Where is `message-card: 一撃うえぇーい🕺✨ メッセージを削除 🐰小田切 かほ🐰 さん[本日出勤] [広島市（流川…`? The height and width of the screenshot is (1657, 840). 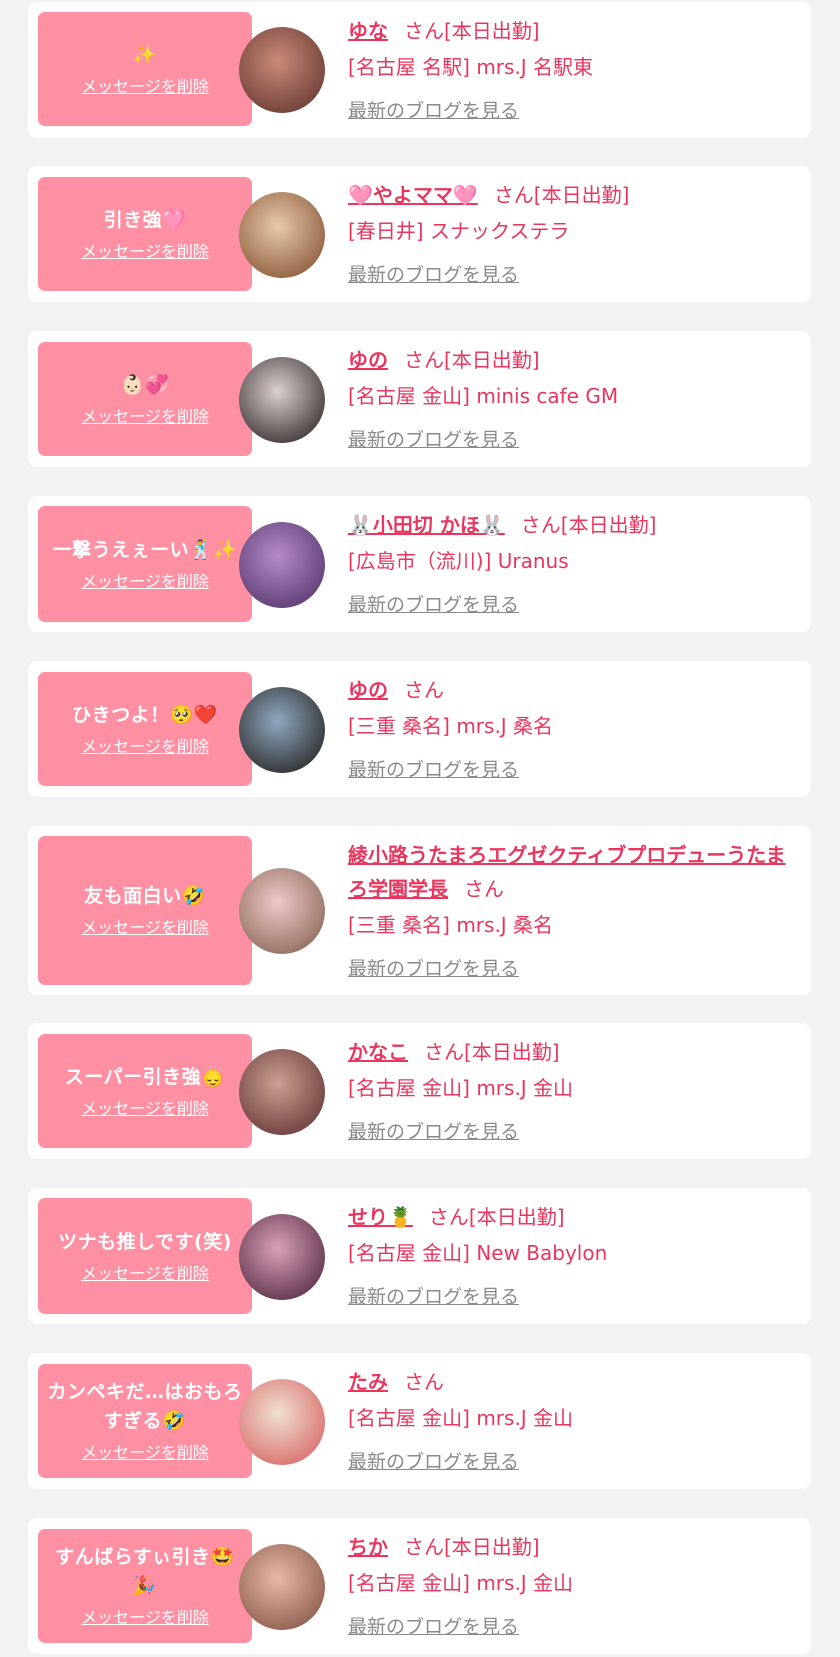 message-card: 一撃うえぇーい🕺✨ メッセージを削除 🐰小田切 かほ🐰 さん[本日出勤] [広島市（流川… is located at coordinates (419, 564).